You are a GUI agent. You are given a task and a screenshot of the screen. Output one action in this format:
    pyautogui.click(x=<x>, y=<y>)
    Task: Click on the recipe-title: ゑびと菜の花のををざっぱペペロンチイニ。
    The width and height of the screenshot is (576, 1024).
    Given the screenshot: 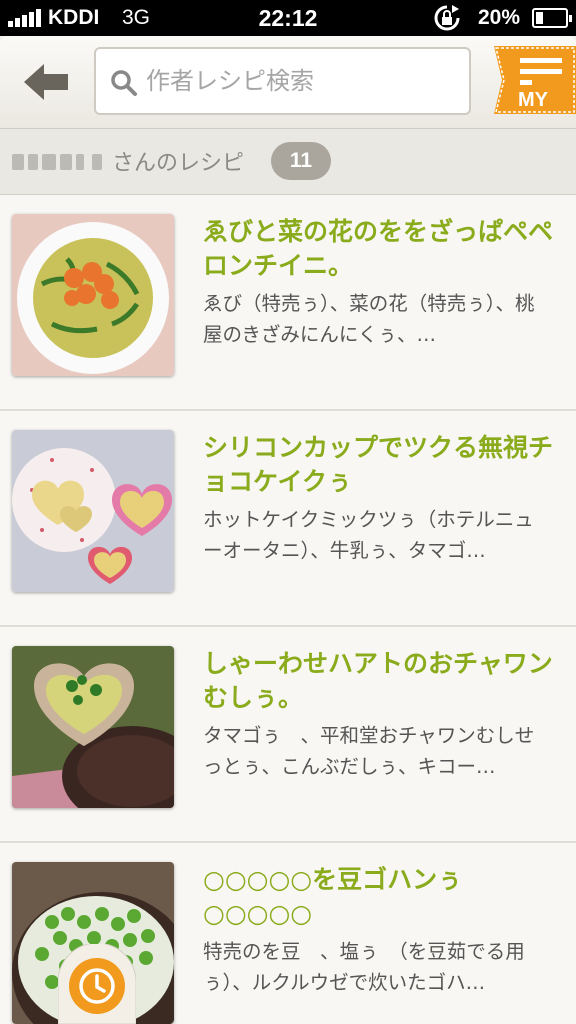 What is the action you would take?
    pyautogui.click(x=381, y=249)
    